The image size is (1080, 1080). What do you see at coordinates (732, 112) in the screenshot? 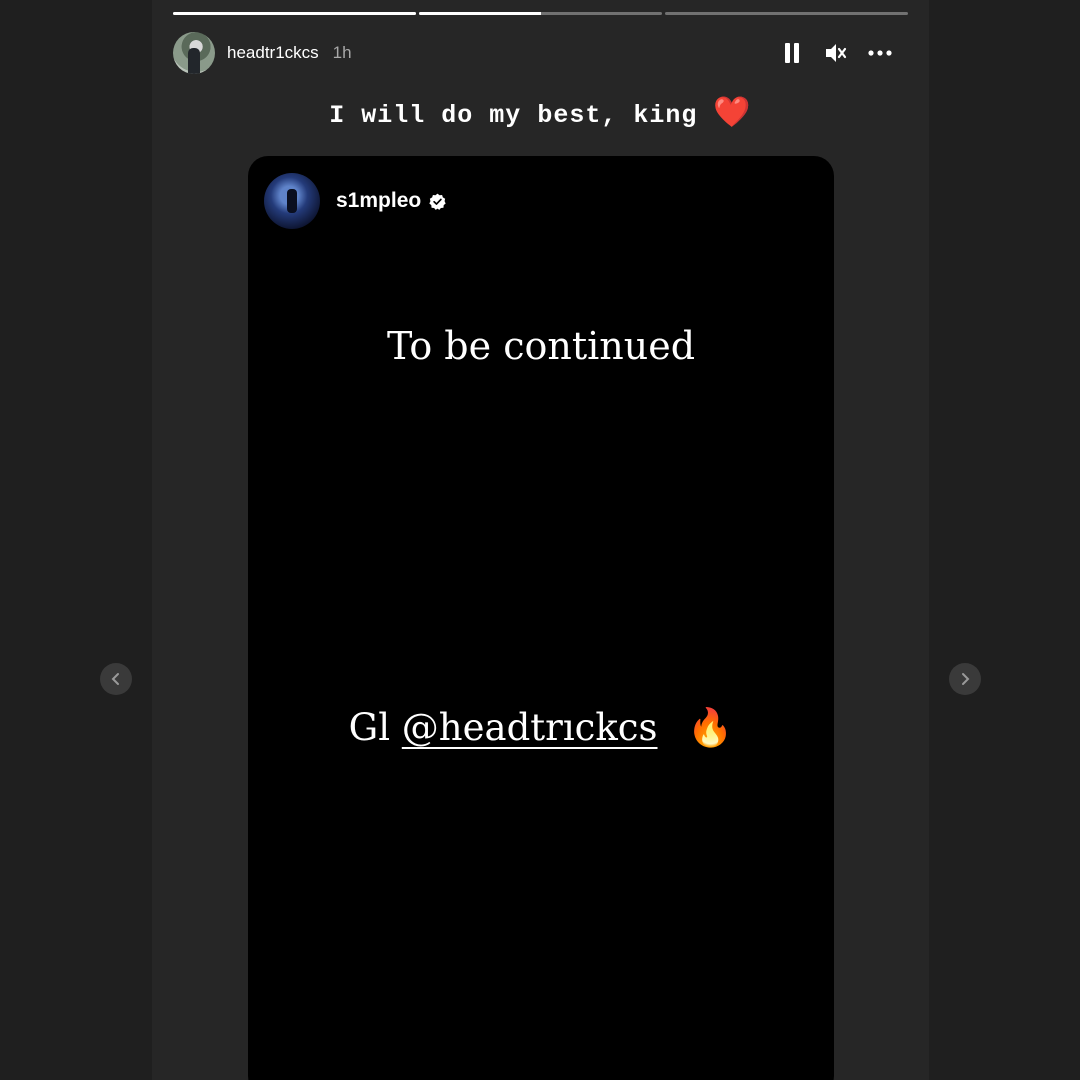
I see `heart-emoji: ❤️` at bounding box center [732, 112].